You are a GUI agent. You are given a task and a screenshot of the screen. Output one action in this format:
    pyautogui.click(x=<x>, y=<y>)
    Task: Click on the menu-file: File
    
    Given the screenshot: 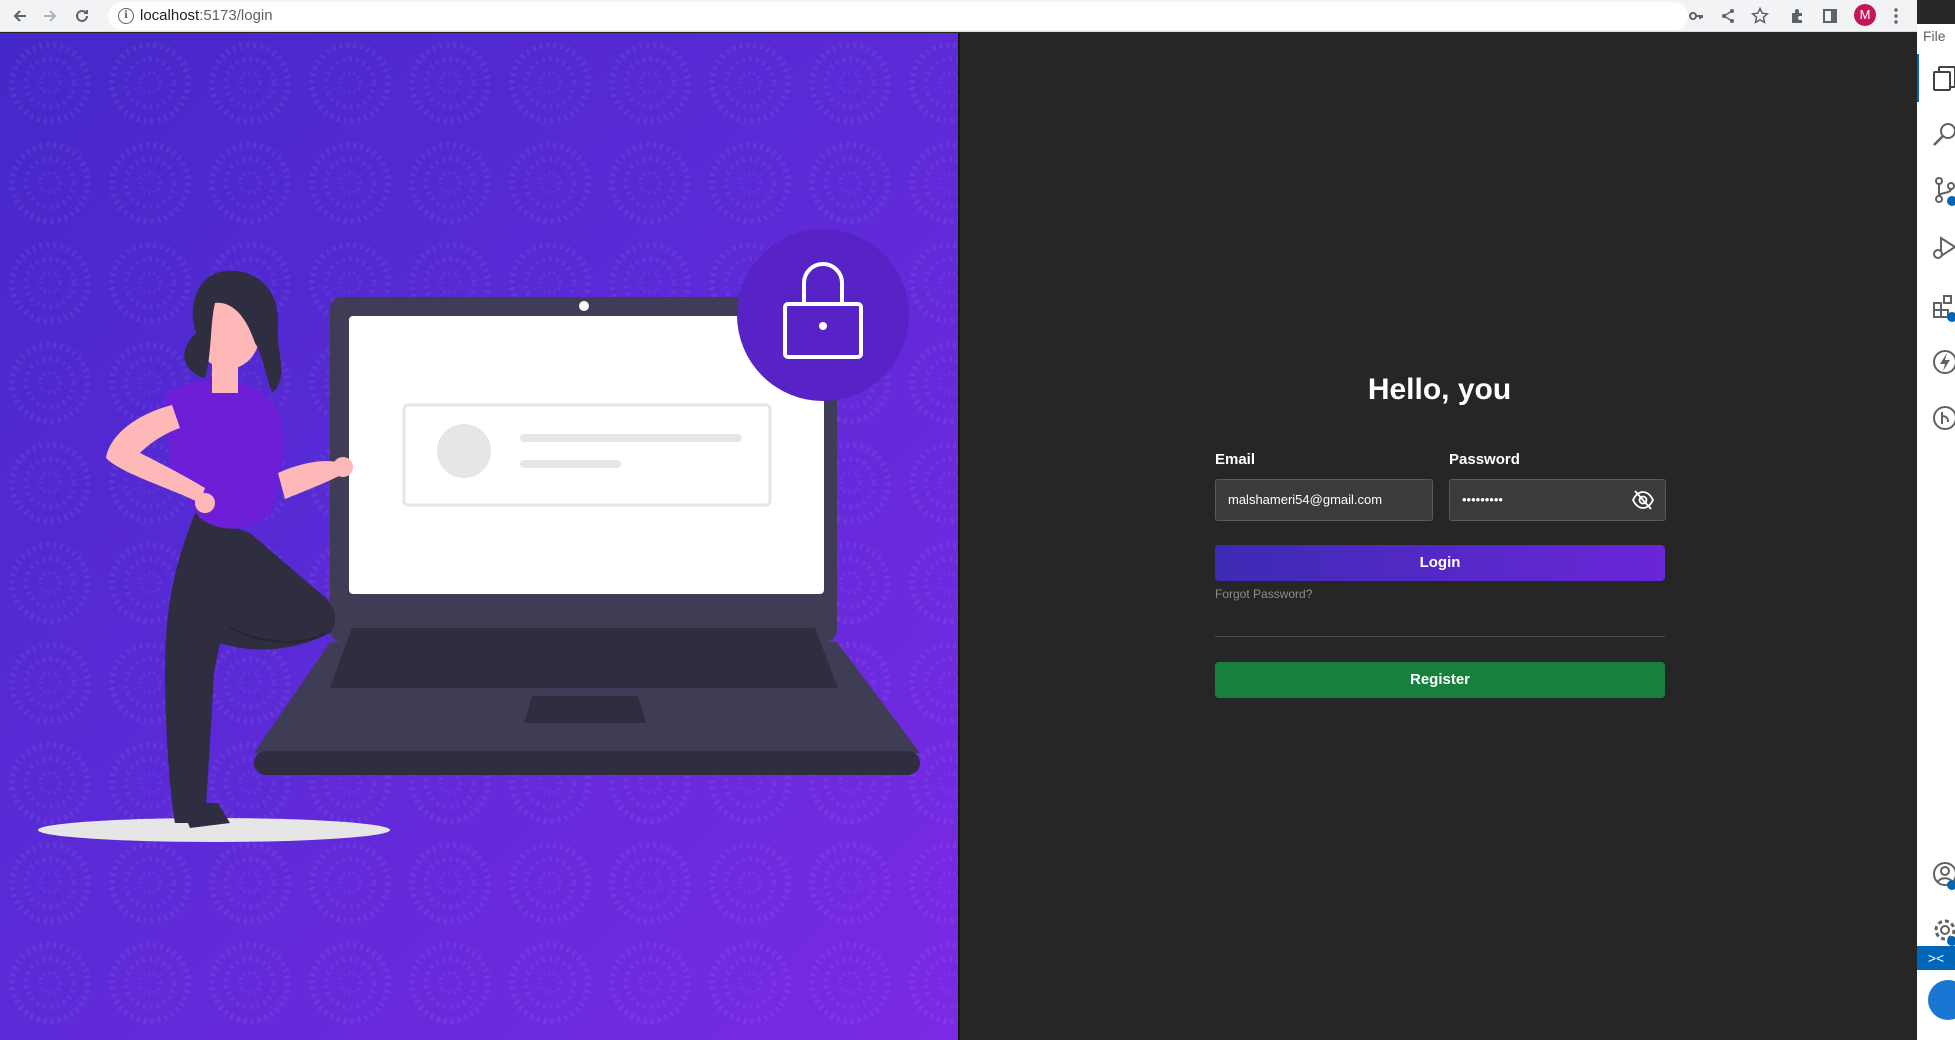 What is the action you would take?
    pyautogui.click(x=1934, y=36)
    